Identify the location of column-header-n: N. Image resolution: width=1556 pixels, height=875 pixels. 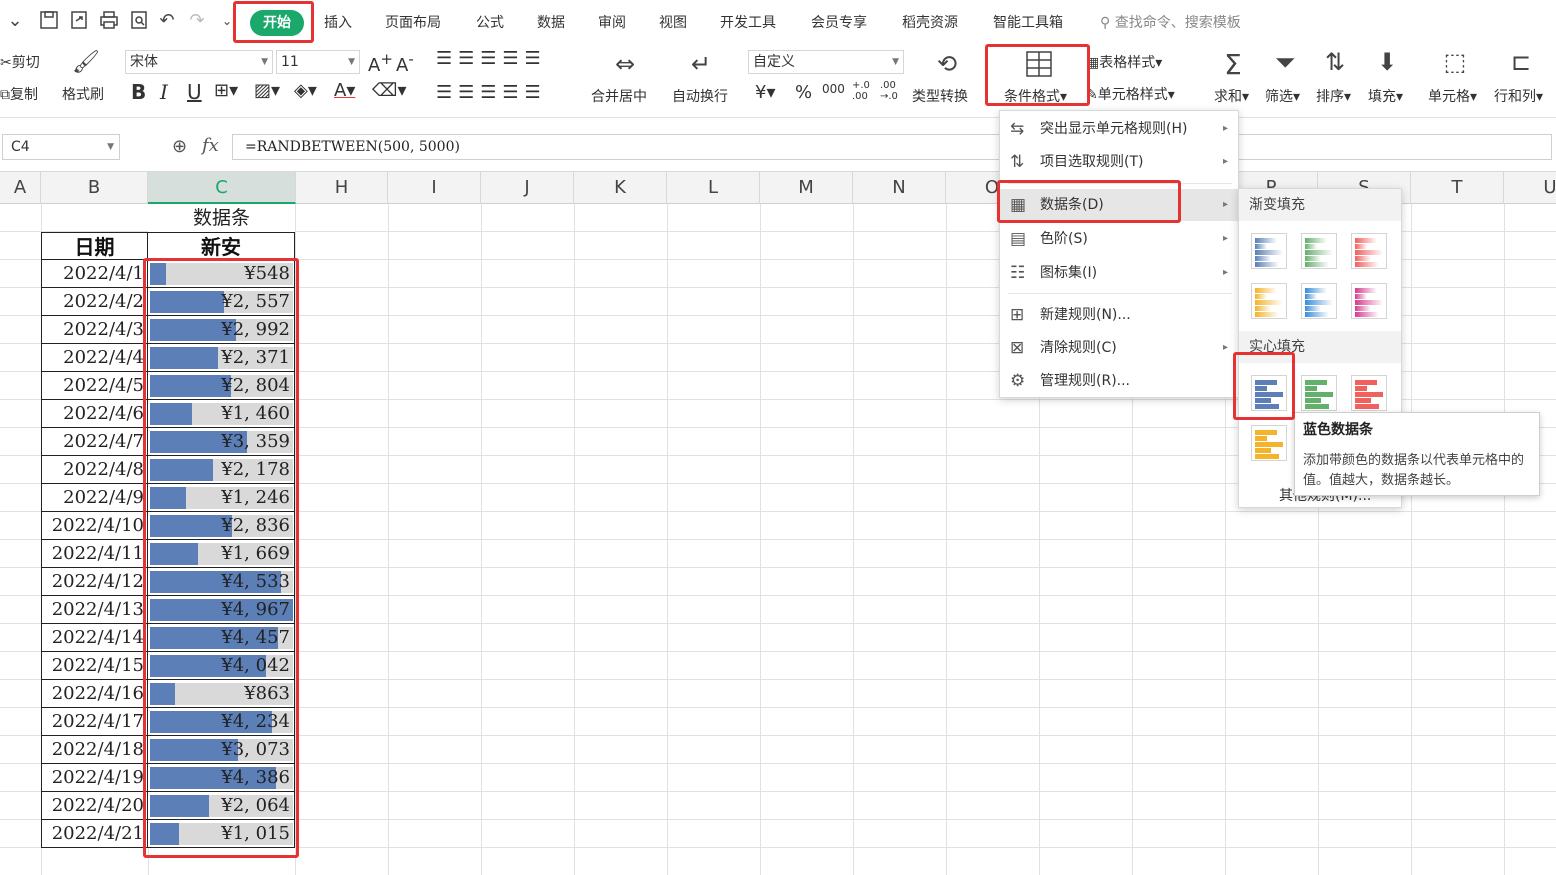
(899, 188).